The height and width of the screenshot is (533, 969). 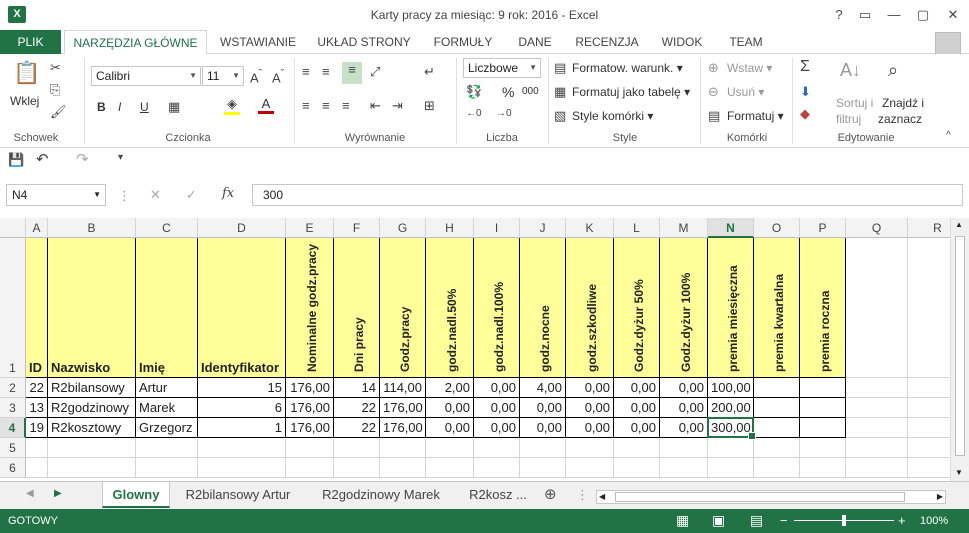 I want to click on cell-E6, so click(x=310, y=468).